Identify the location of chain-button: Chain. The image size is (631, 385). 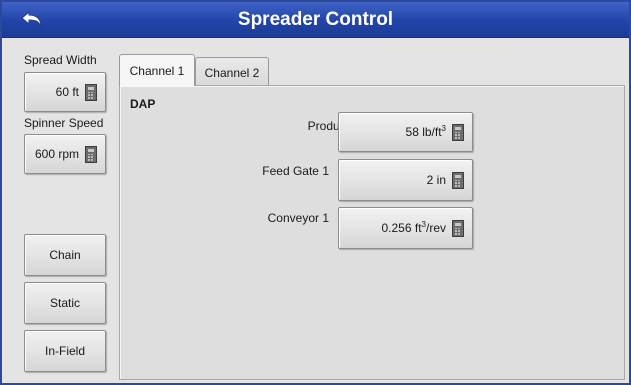
(65, 255).